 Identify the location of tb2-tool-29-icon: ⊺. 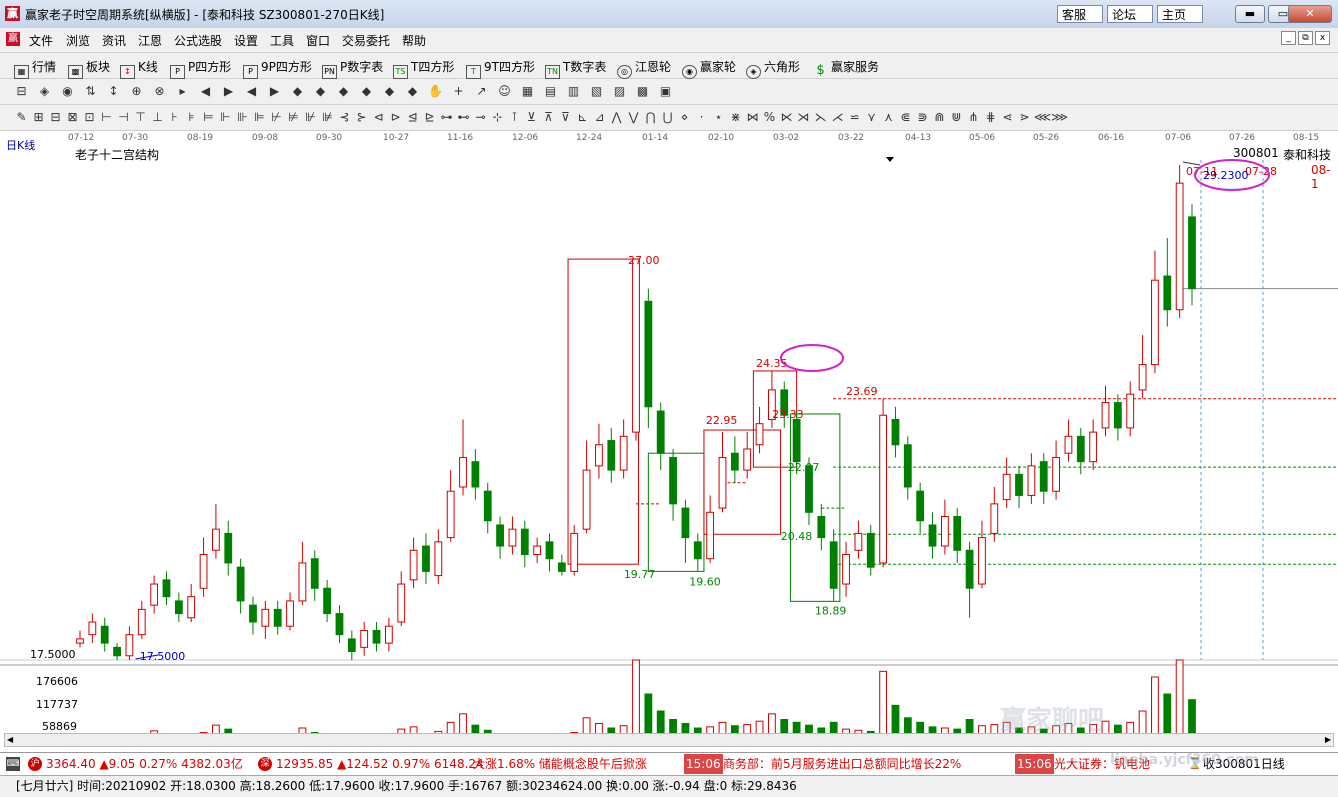
(514, 117).